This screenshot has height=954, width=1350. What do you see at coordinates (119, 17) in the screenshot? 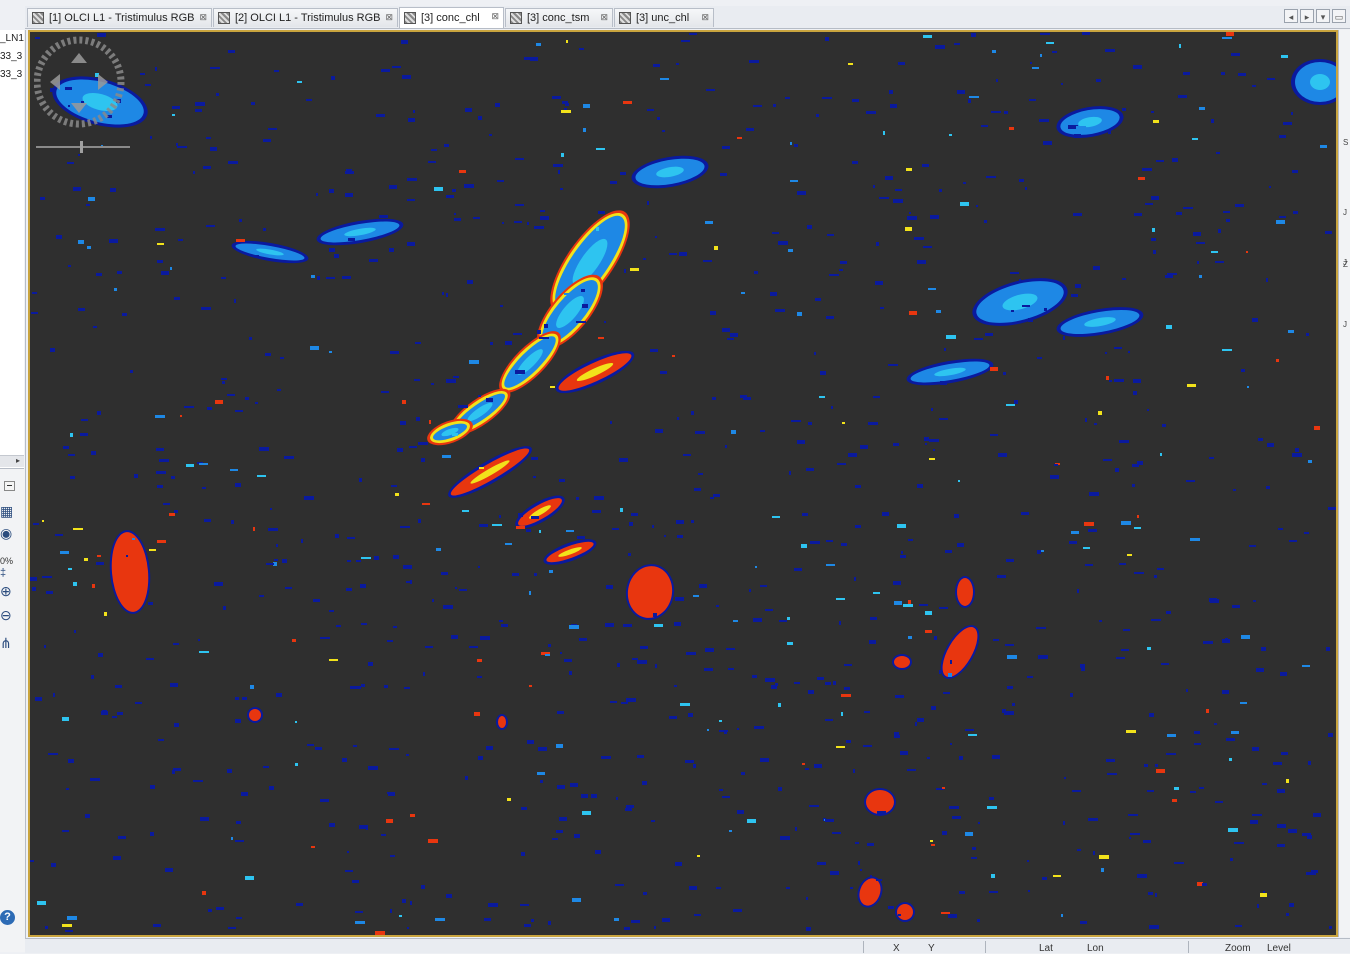
I see `tab-olci-rgb-1: [1] OLCI L1 - Tristimulus RGB ⊠` at bounding box center [119, 17].